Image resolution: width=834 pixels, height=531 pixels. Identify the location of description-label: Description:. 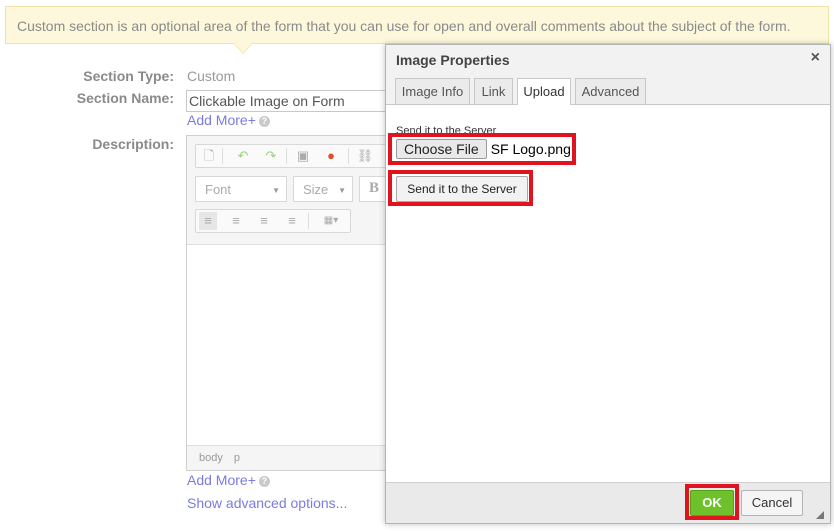
(133, 144).